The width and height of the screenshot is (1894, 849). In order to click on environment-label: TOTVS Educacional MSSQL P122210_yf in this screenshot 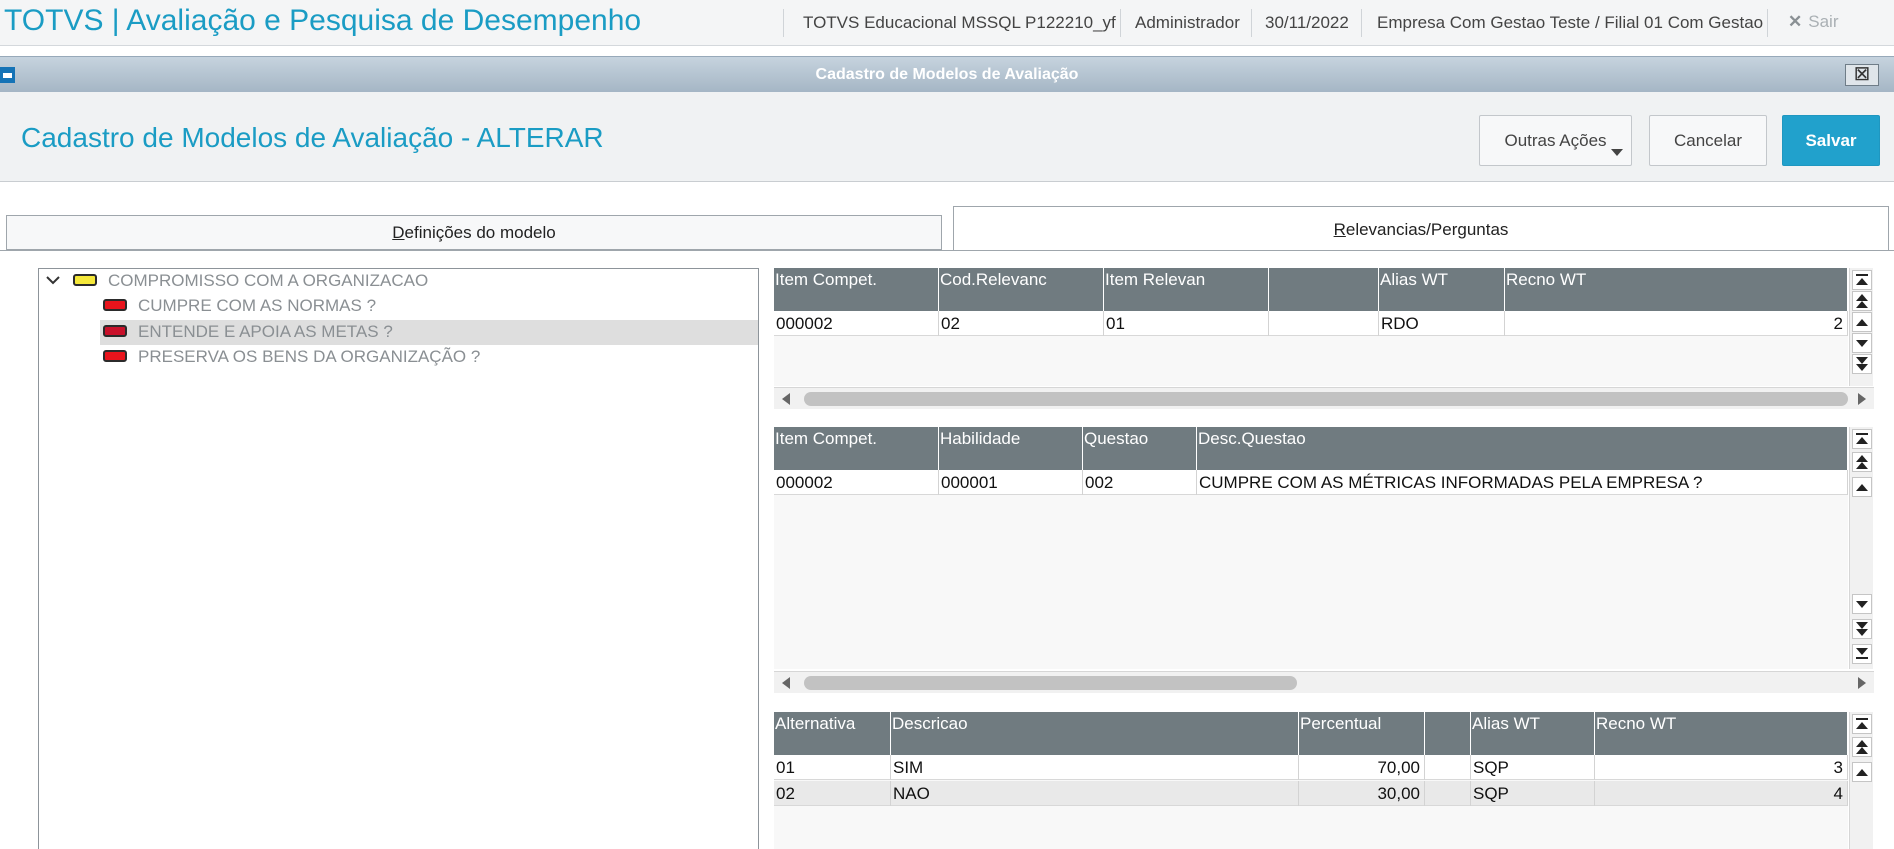, I will do `click(959, 22)`.